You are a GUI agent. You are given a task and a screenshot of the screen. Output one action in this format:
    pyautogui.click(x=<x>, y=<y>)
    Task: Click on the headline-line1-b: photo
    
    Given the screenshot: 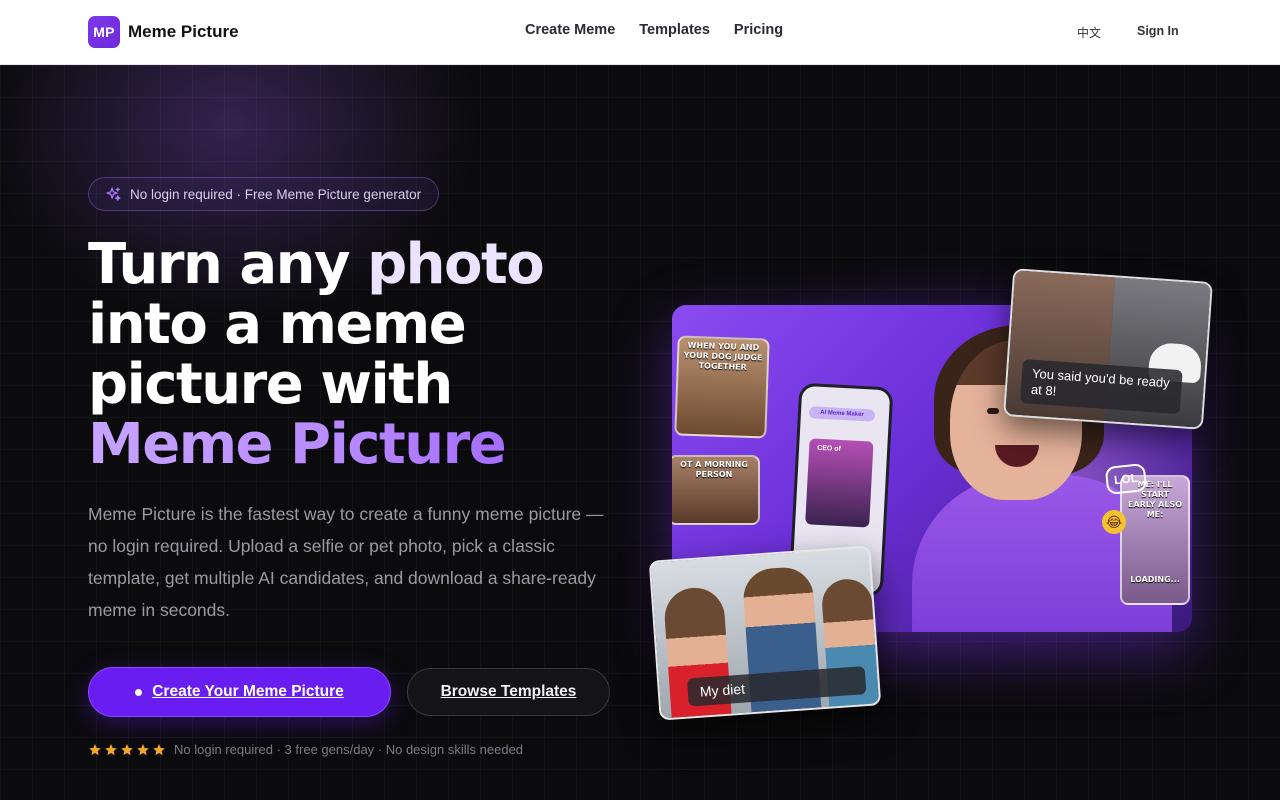 What is the action you would take?
    pyautogui.click(x=456, y=264)
    